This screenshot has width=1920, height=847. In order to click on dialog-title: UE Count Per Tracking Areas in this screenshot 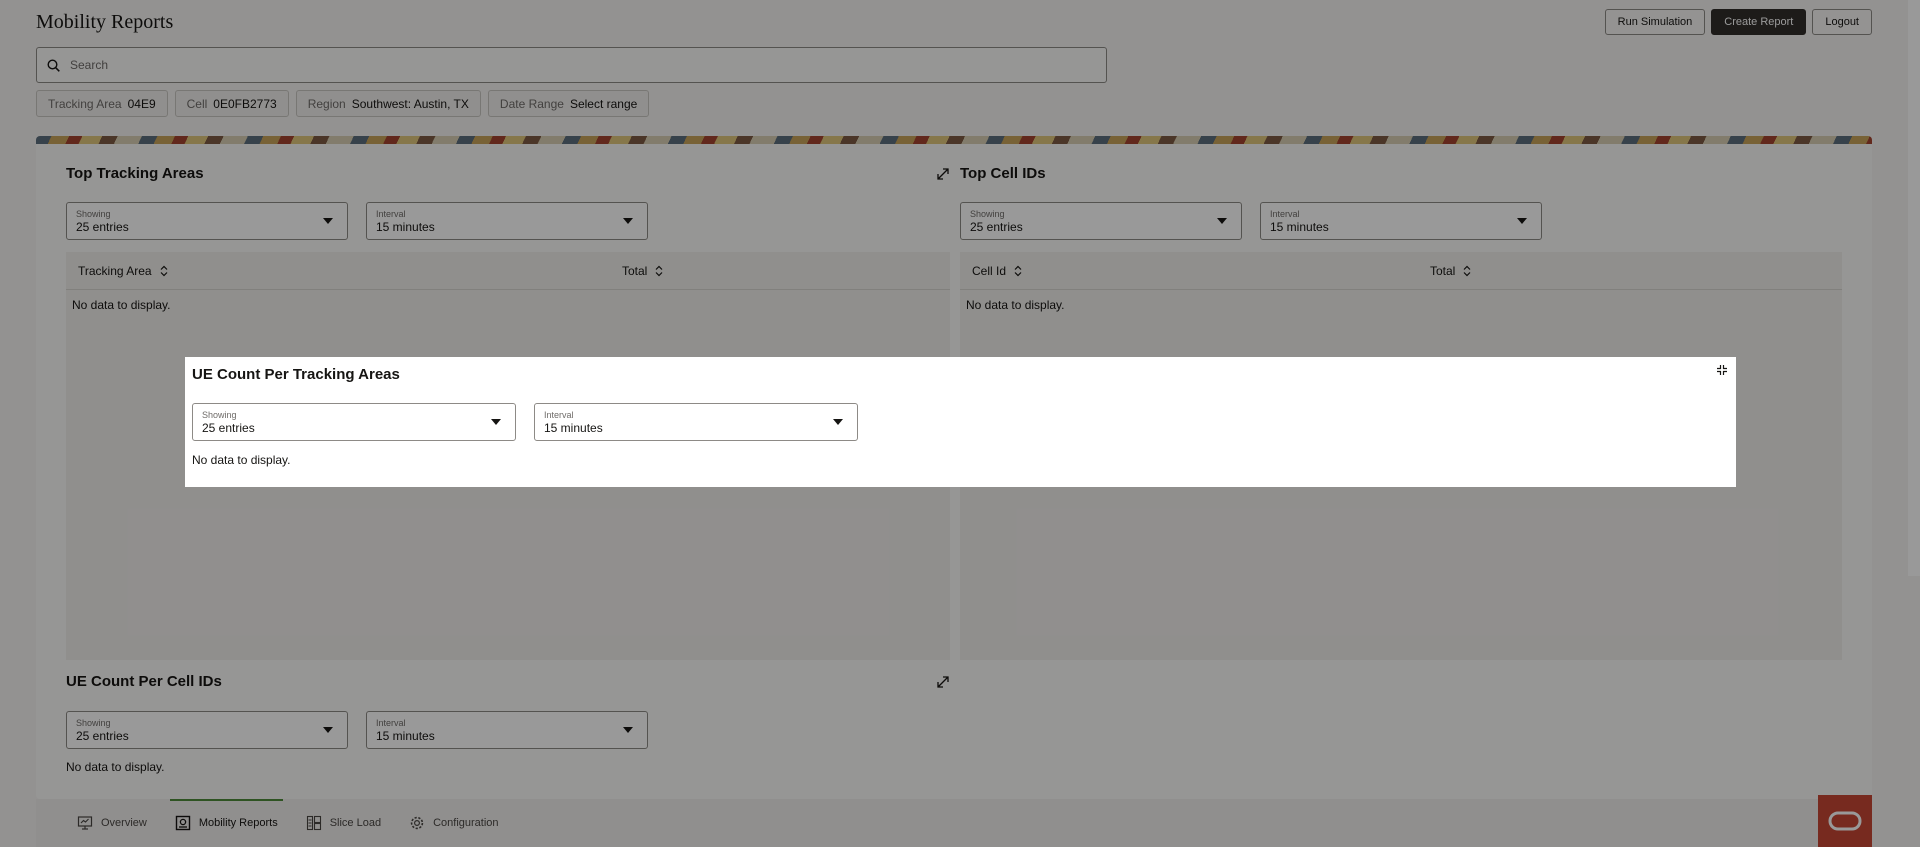, I will do `click(296, 374)`.